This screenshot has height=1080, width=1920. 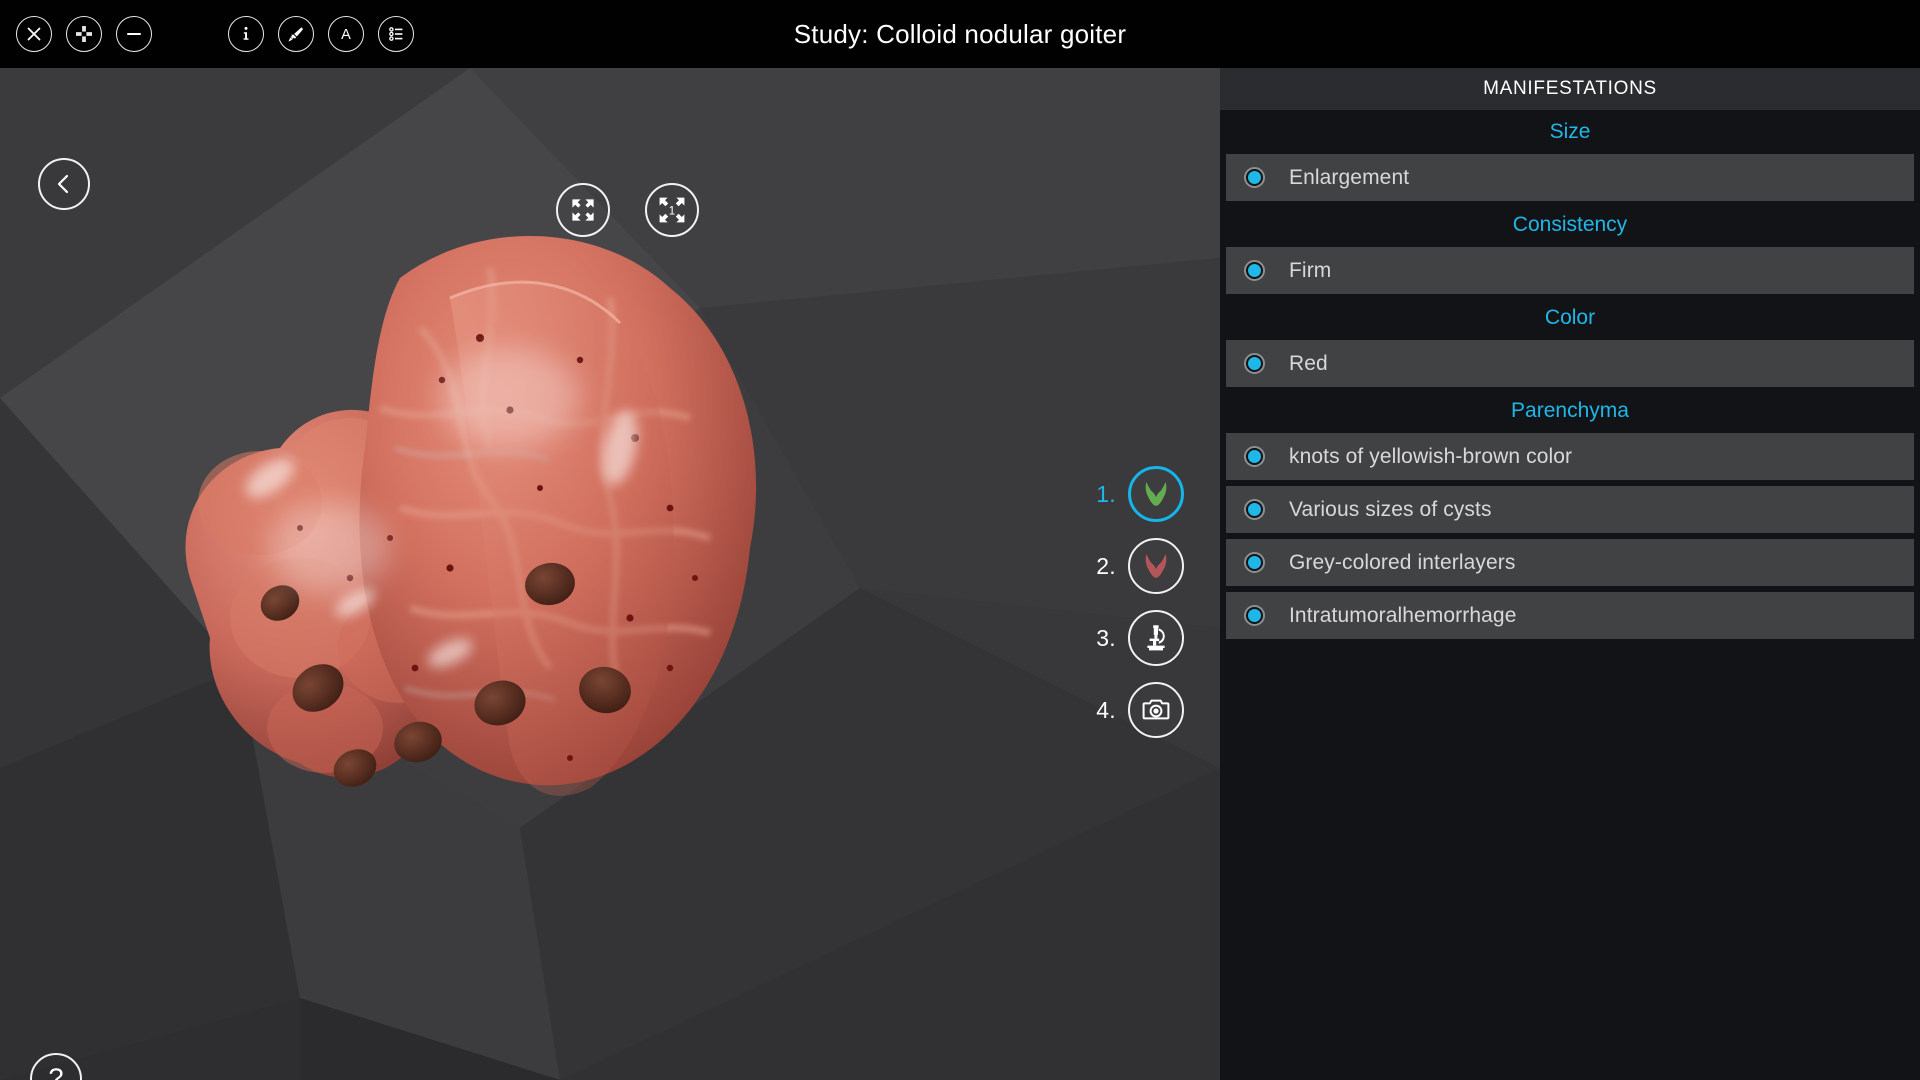 I want to click on list-item-label: Enlargement, so click(x=1349, y=177).